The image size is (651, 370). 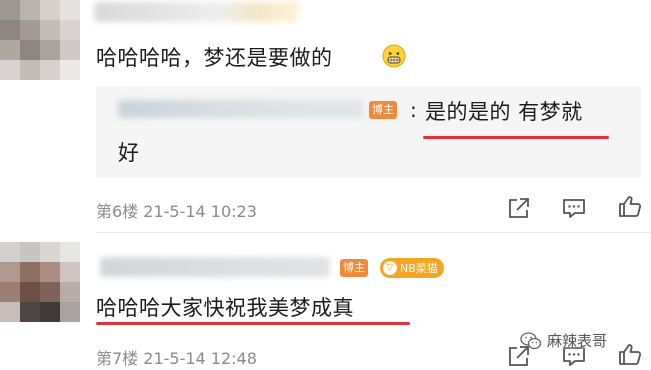 What do you see at coordinates (413, 110) in the screenshot?
I see `reply-colon: :` at bounding box center [413, 110].